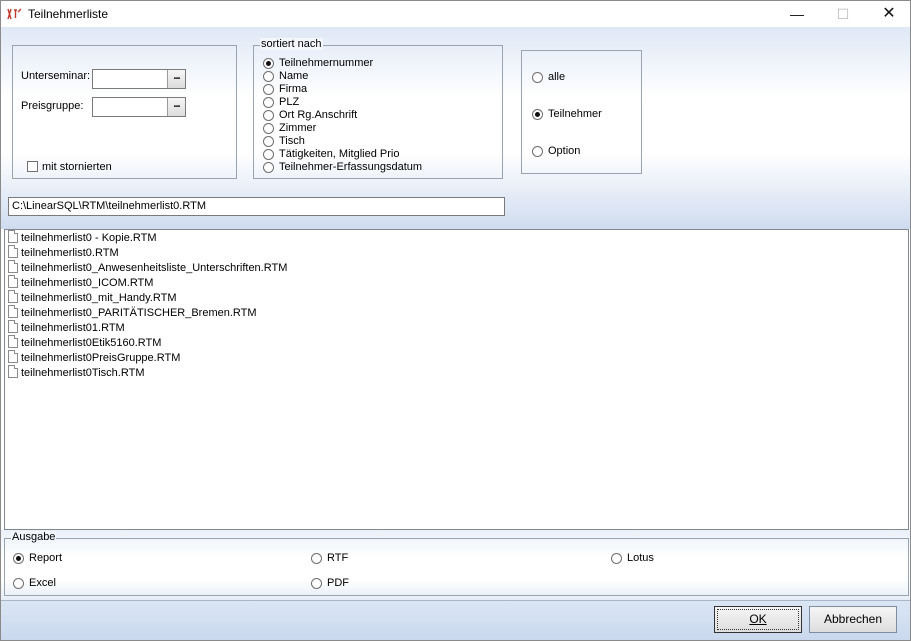  What do you see at coordinates (289, 102) in the screenshot?
I see `sort-plz-label: PLZ` at bounding box center [289, 102].